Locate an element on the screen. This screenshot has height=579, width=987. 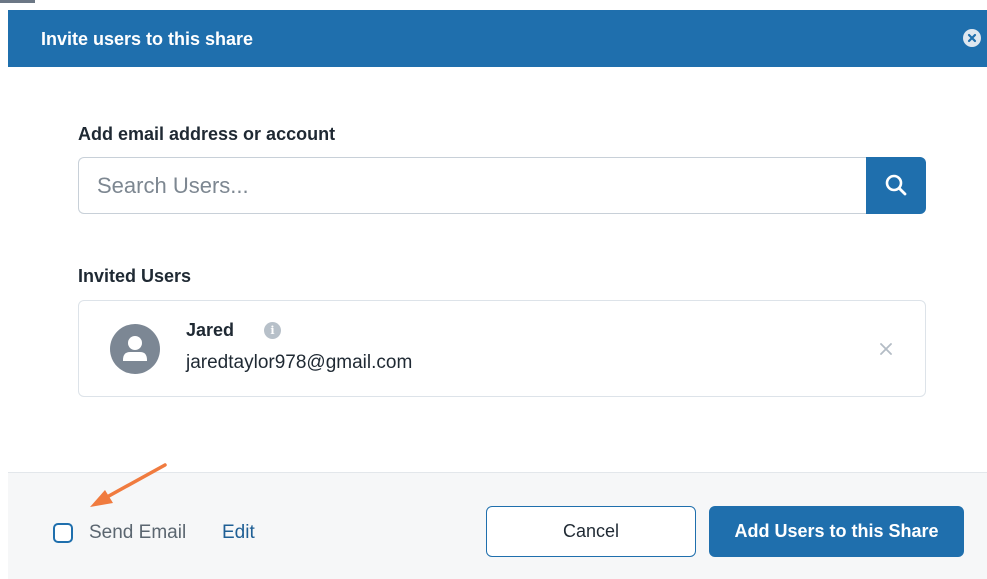
add-users-button: Add Users to this Share is located at coordinates (836, 531).